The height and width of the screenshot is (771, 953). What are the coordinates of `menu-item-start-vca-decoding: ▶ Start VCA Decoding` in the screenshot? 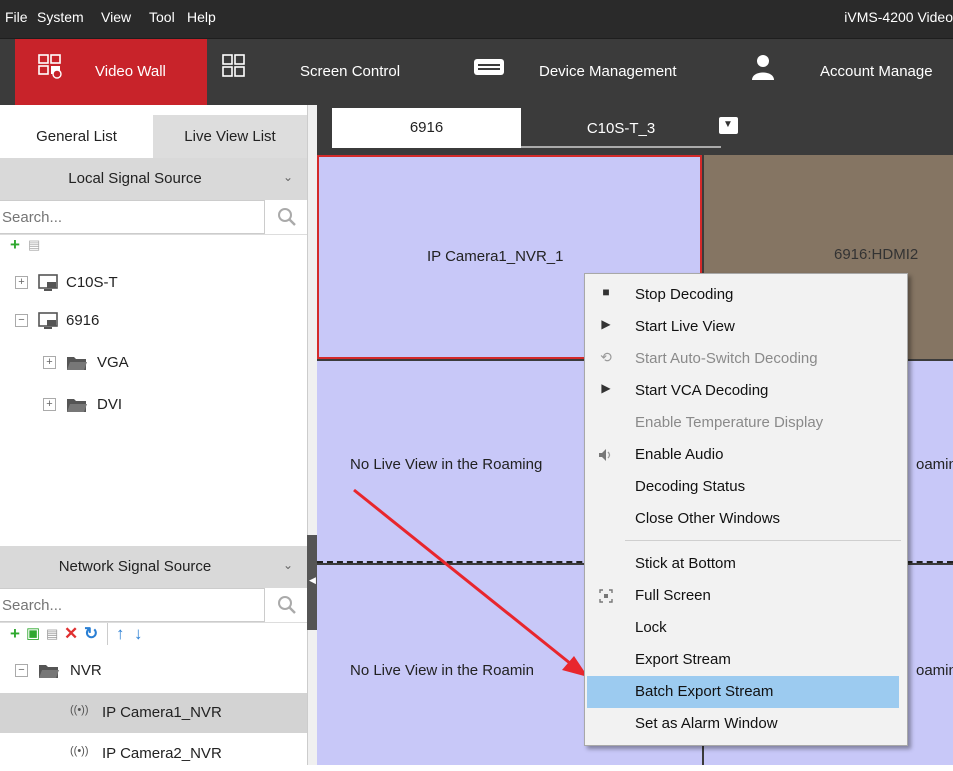 It's located at (746, 391).